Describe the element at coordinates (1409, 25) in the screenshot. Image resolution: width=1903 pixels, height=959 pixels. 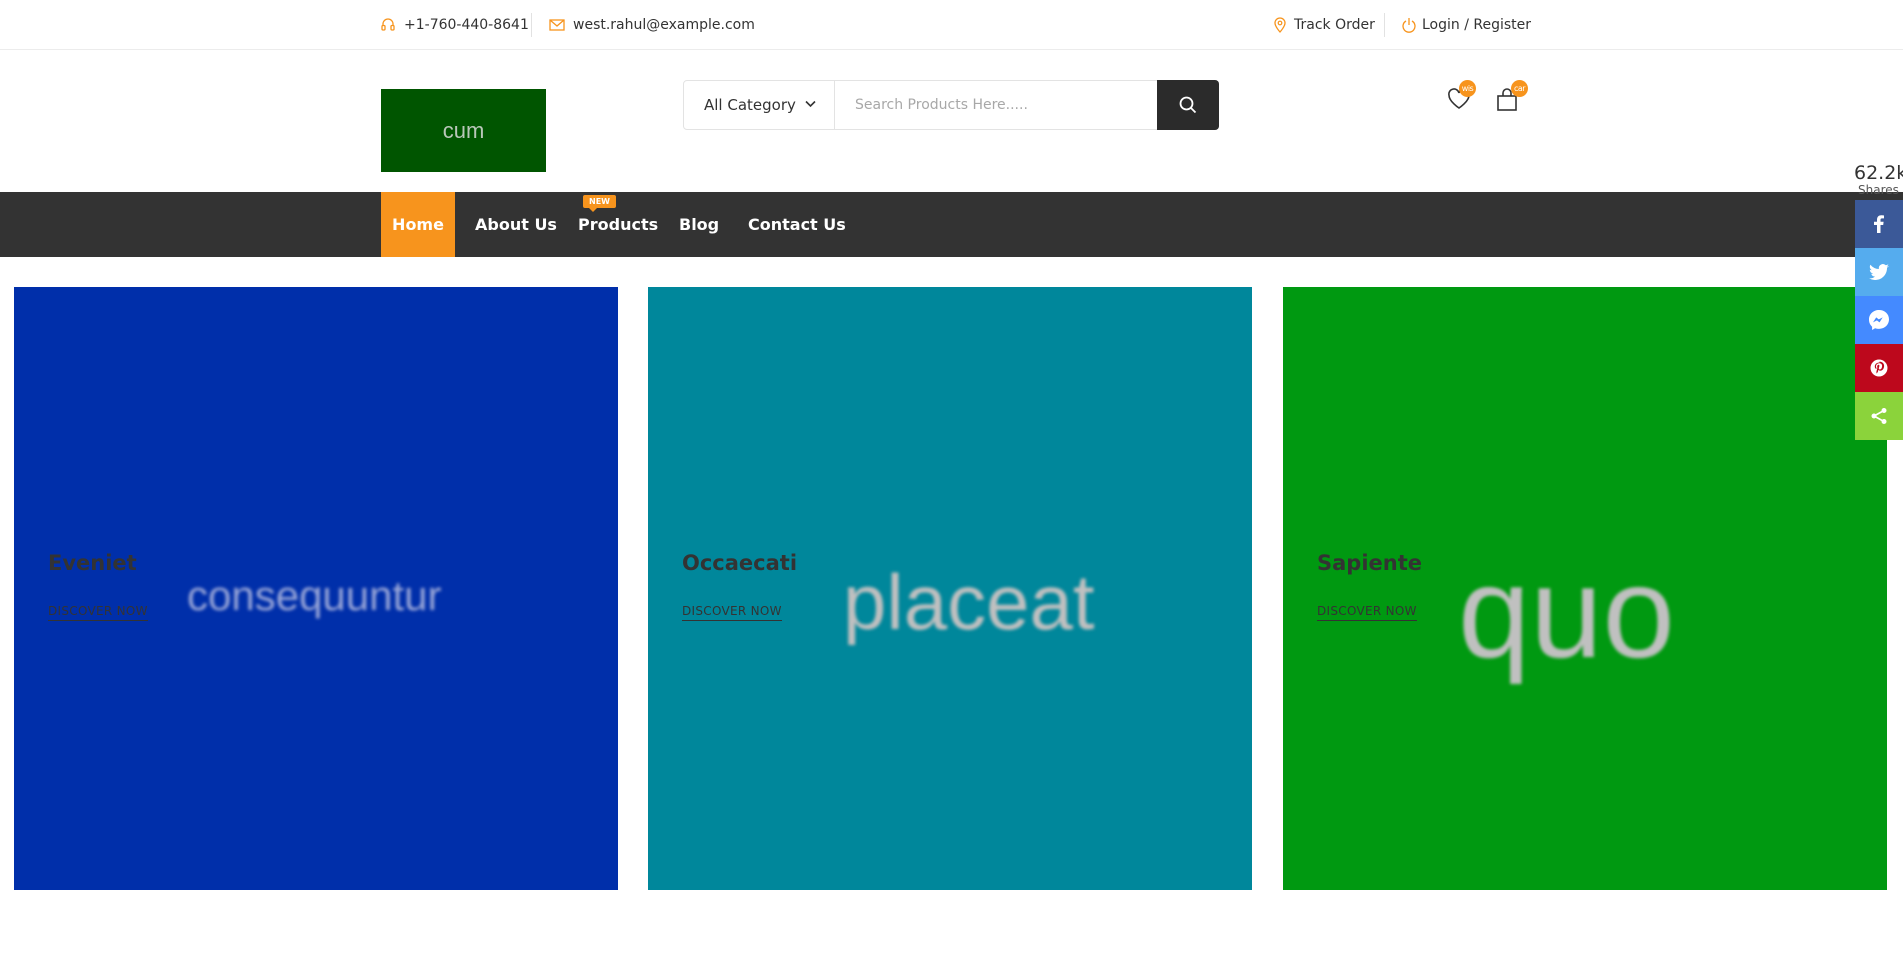
I see `power-icon` at that location.